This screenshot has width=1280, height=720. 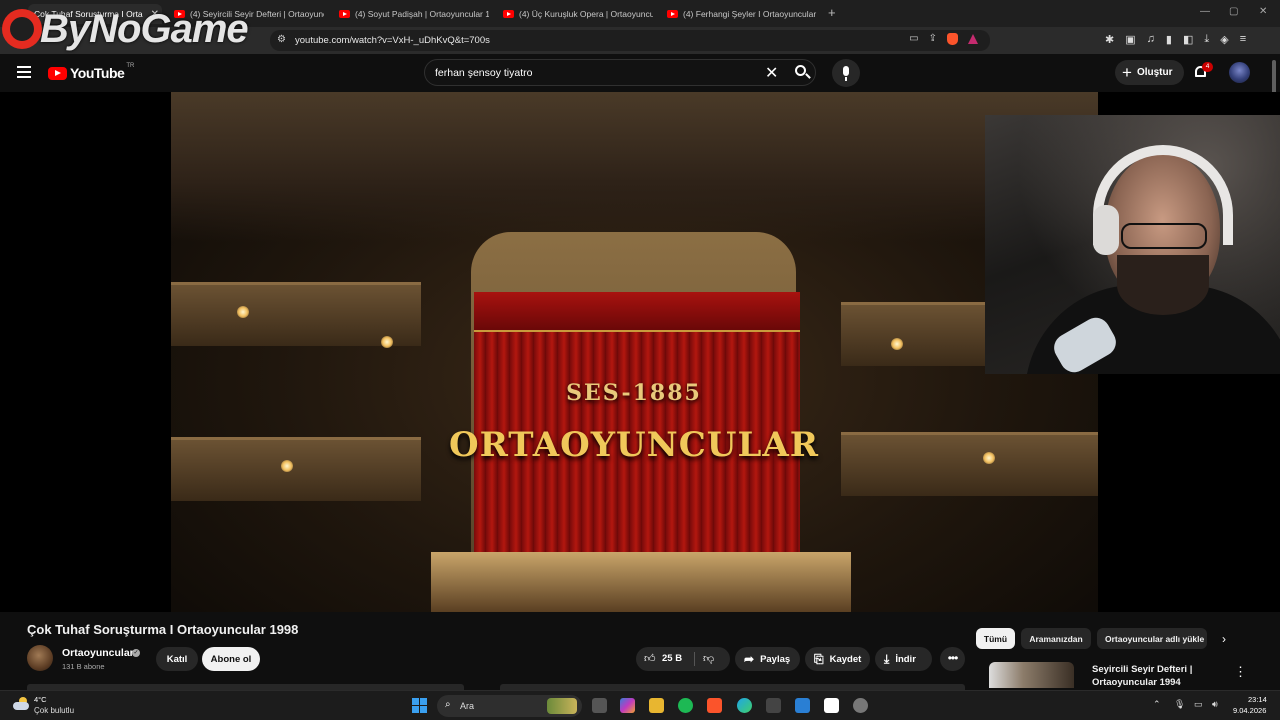 I want to click on wallet-icon: ◧, so click(x=1188, y=39).